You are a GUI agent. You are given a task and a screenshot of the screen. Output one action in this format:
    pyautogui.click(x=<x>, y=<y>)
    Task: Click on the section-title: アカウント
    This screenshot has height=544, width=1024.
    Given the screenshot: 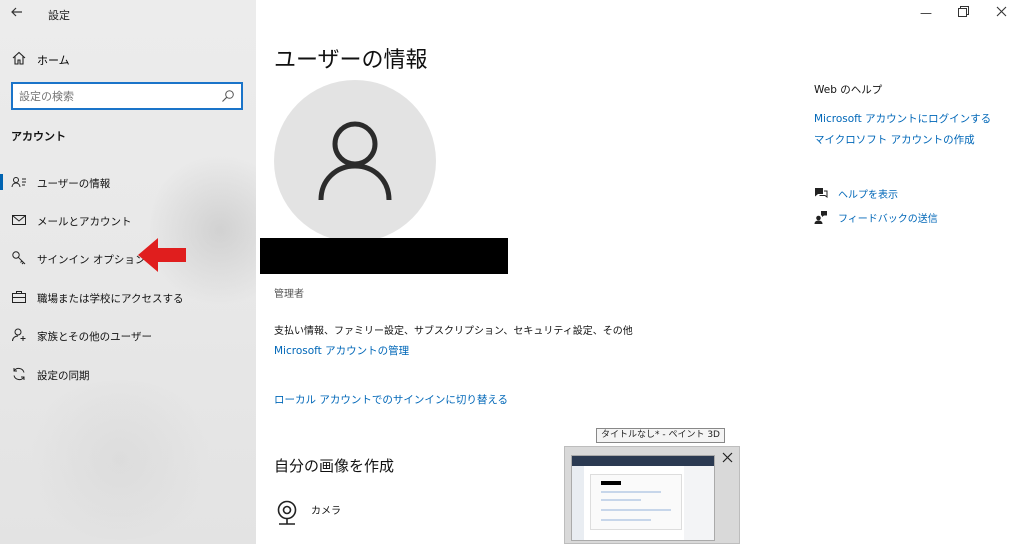 What is the action you would take?
    pyautogui.click(x=38, y=136)
    